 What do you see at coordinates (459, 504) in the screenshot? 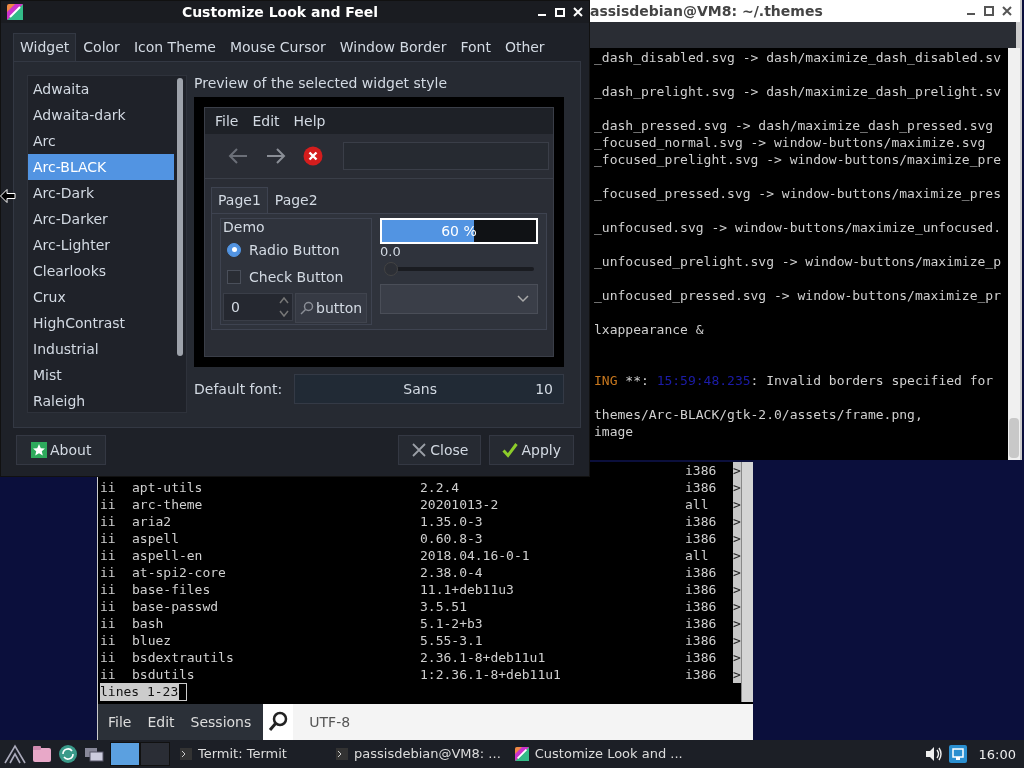
I see `package-version: 20201013-2` at bounding box center [459, 504].